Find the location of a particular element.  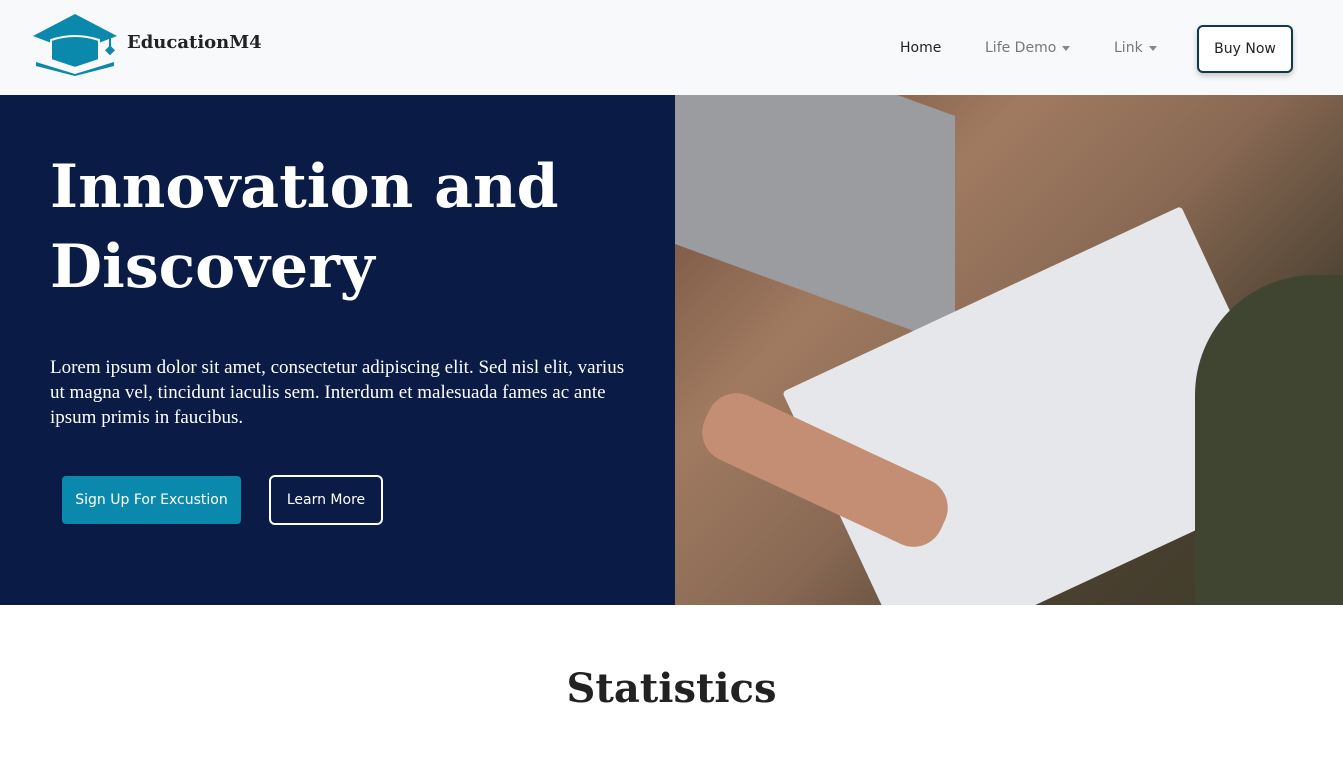

brand-name: EducationM4 is located at coordinates (194, 42).